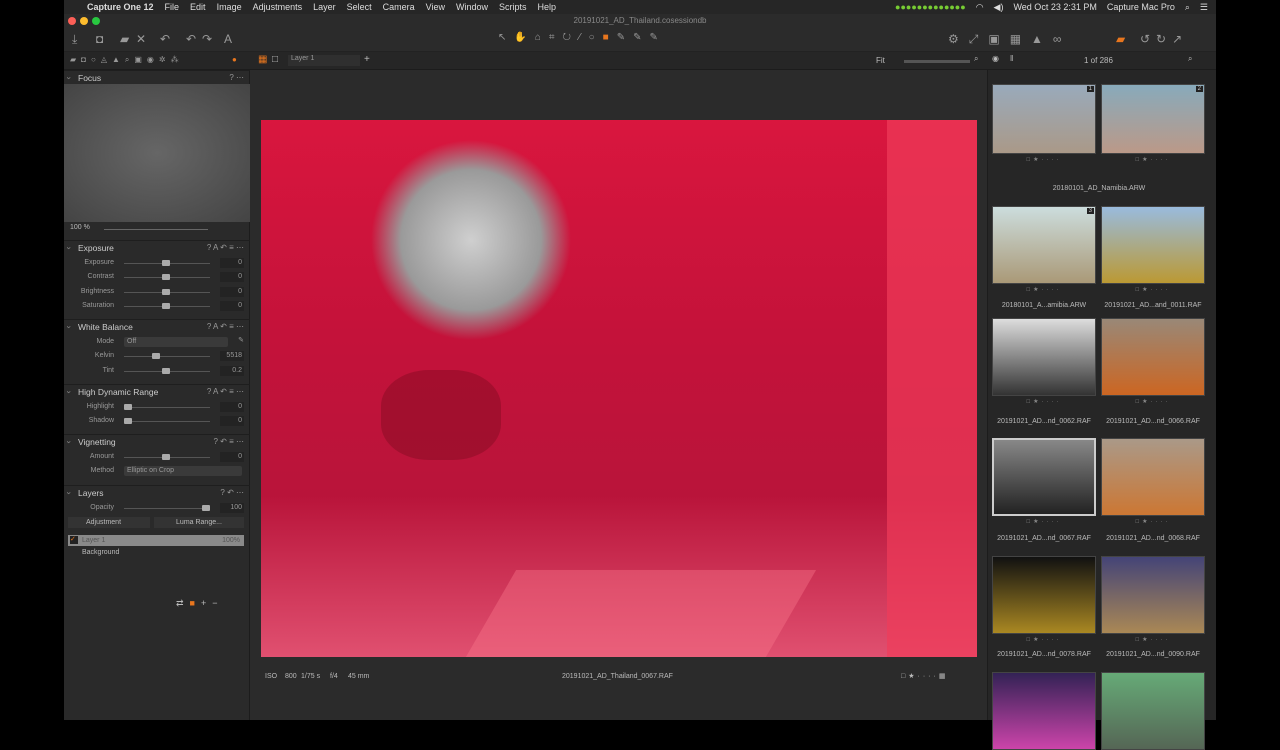 The width and height of the screenshot is (1280, 750). What do you see at coordinates (191, 39) in the screenshot?
I see `undo-icon-2: ↶` at bounding box center [191, 39].